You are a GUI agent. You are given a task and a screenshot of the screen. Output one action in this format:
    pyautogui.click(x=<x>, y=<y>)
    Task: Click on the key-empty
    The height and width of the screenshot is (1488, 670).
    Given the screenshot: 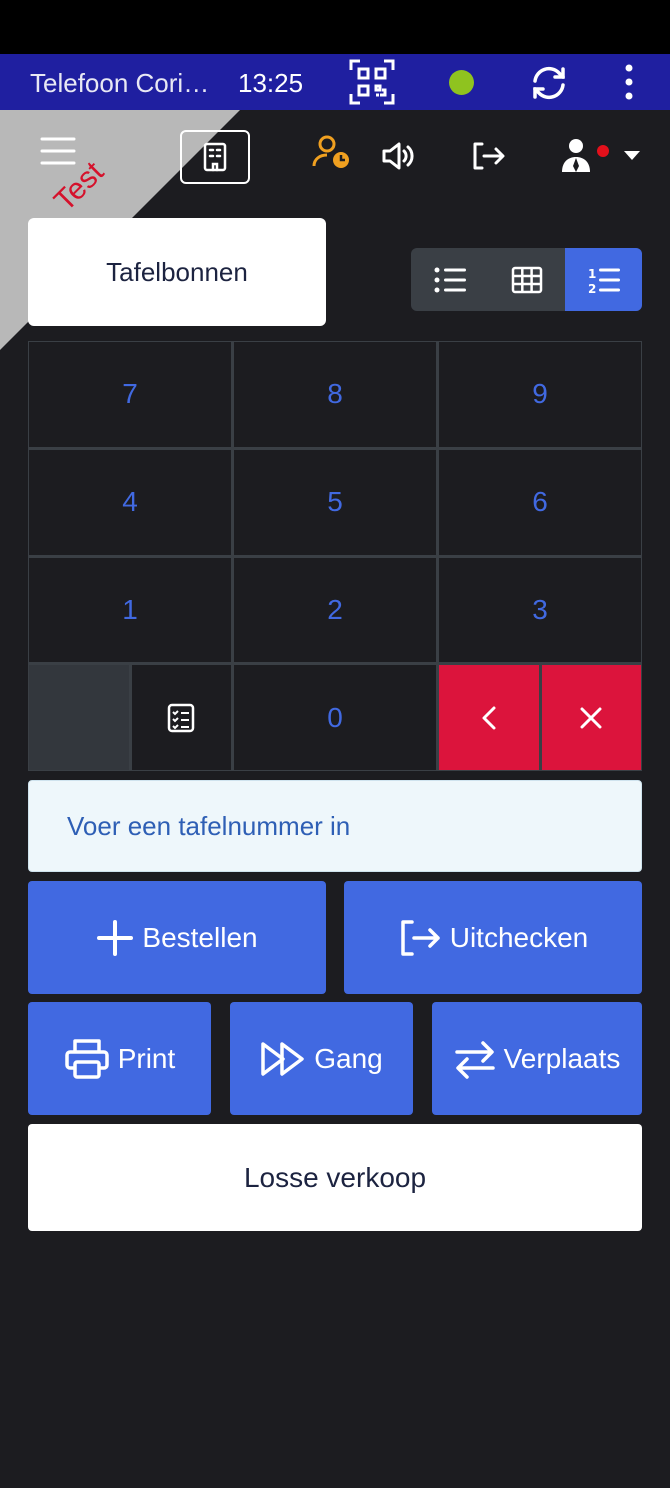 What is the action you would take?
    pyautogui.click(x=79, y=717)
    